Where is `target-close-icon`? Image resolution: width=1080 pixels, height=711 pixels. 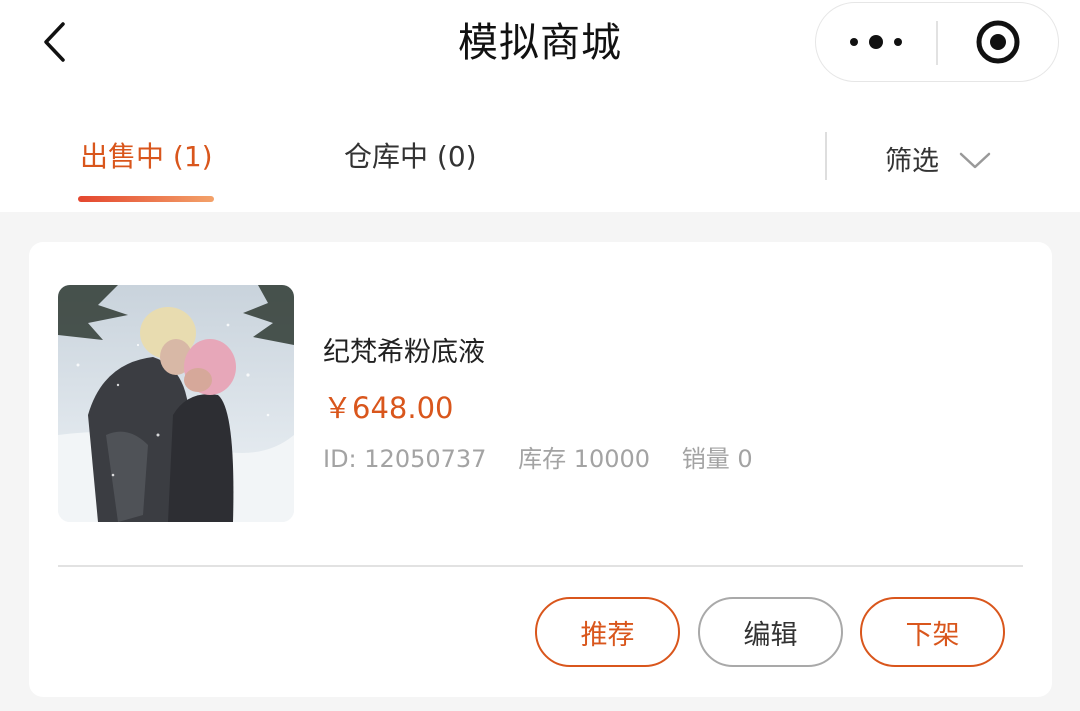 target-close-icon is located at coordinates (998, 42).